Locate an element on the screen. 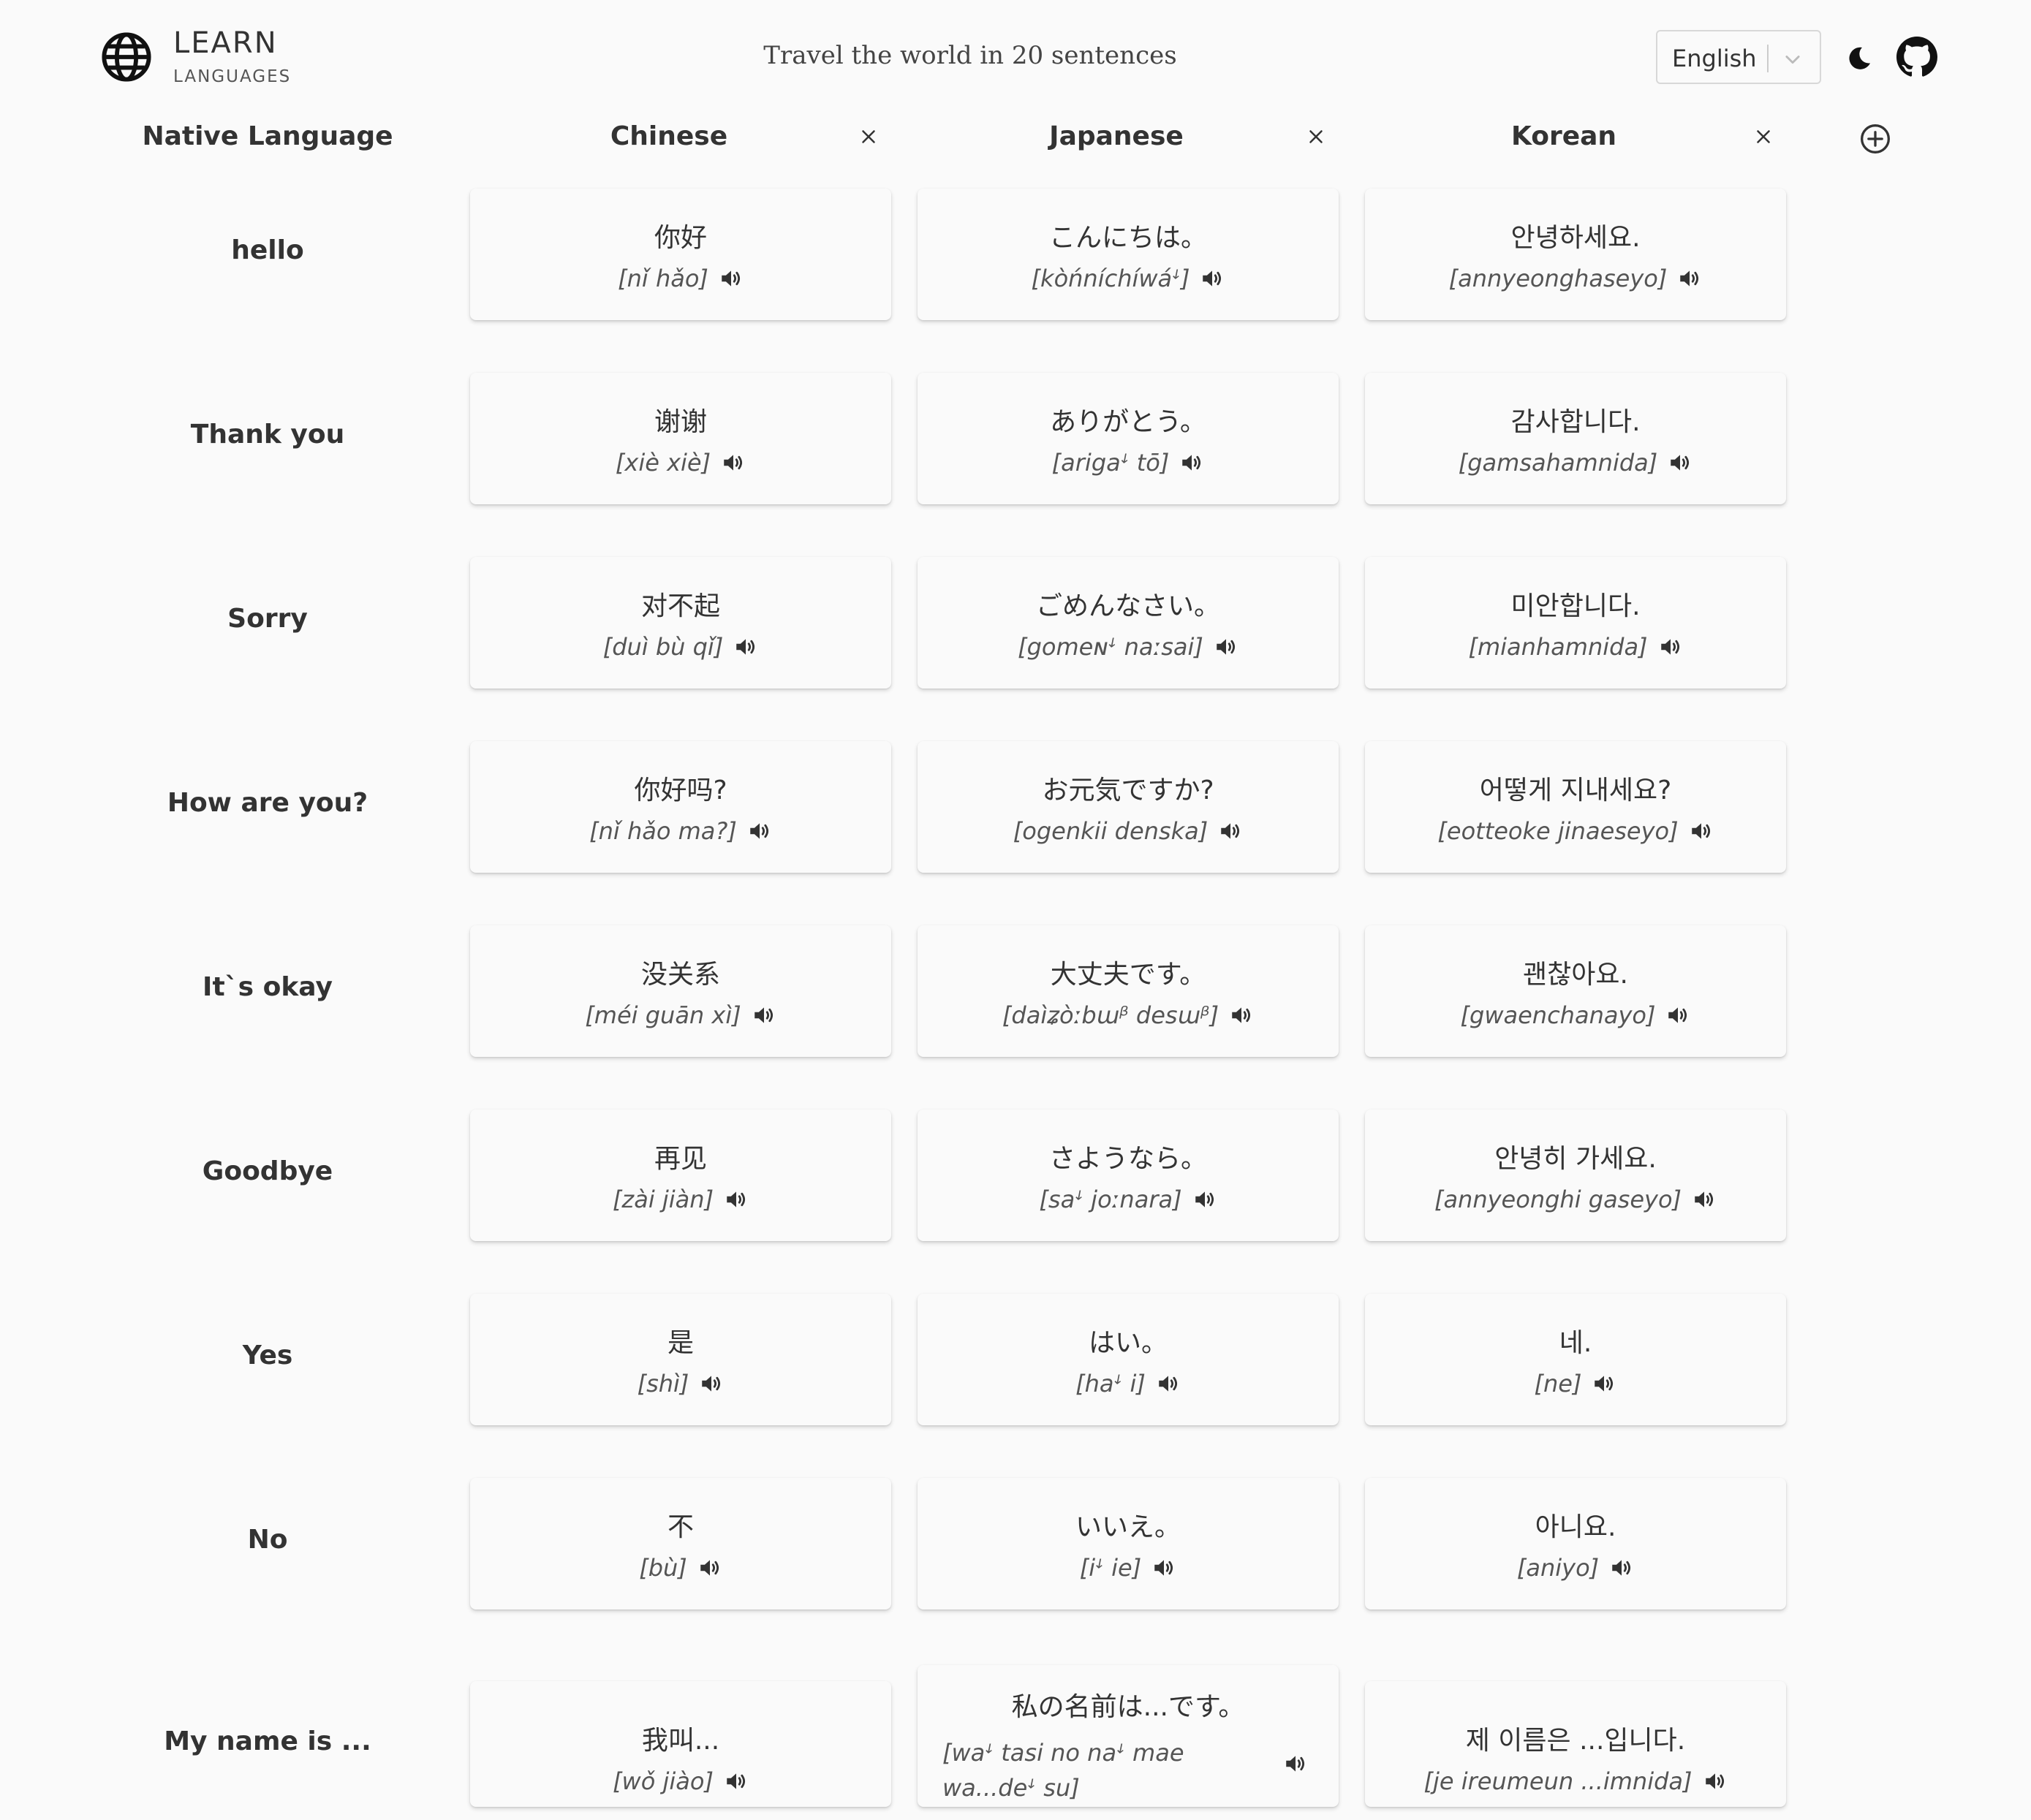 Image resolution: width=2031 pixels, height=1820 pixels. romanization: [gamsahamnida] is located at coordinates (1558, 463).